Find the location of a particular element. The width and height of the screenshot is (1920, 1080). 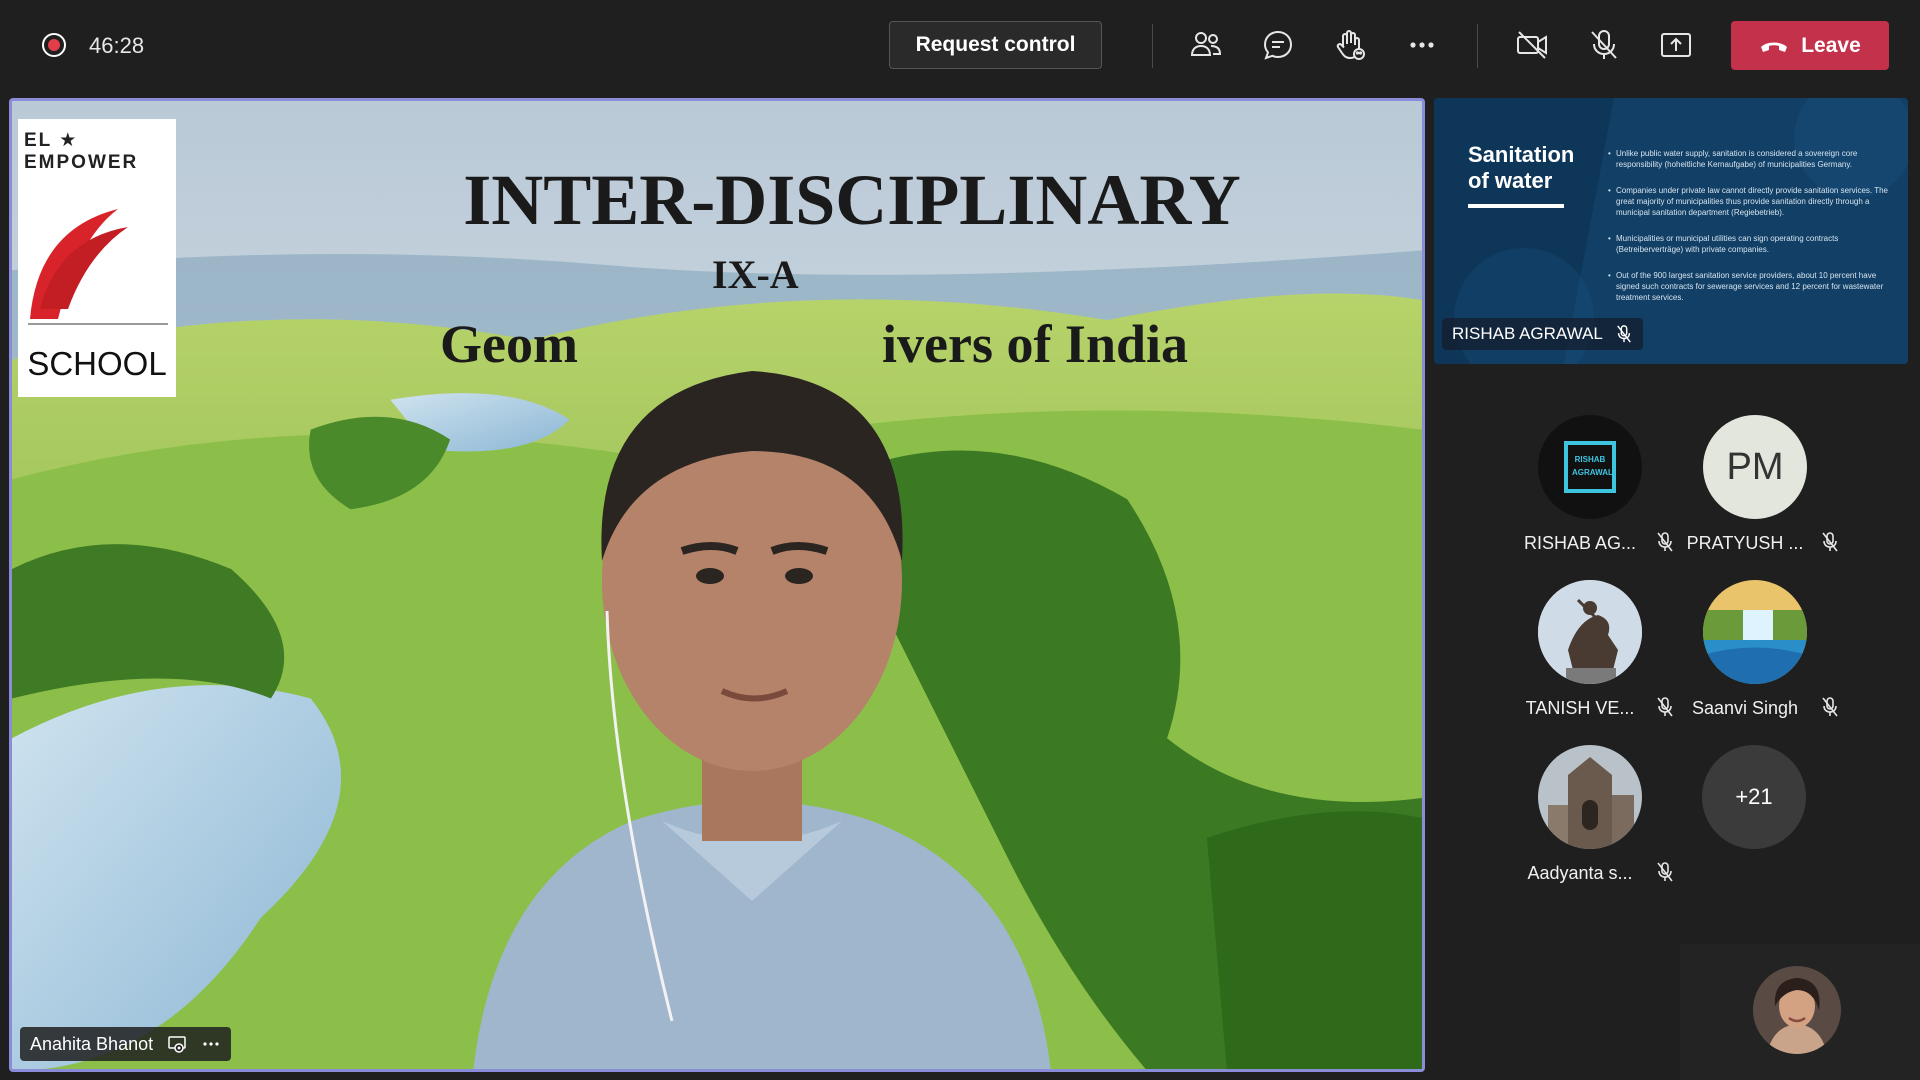

self-view-tile is located at coordinates (1800, 1012).